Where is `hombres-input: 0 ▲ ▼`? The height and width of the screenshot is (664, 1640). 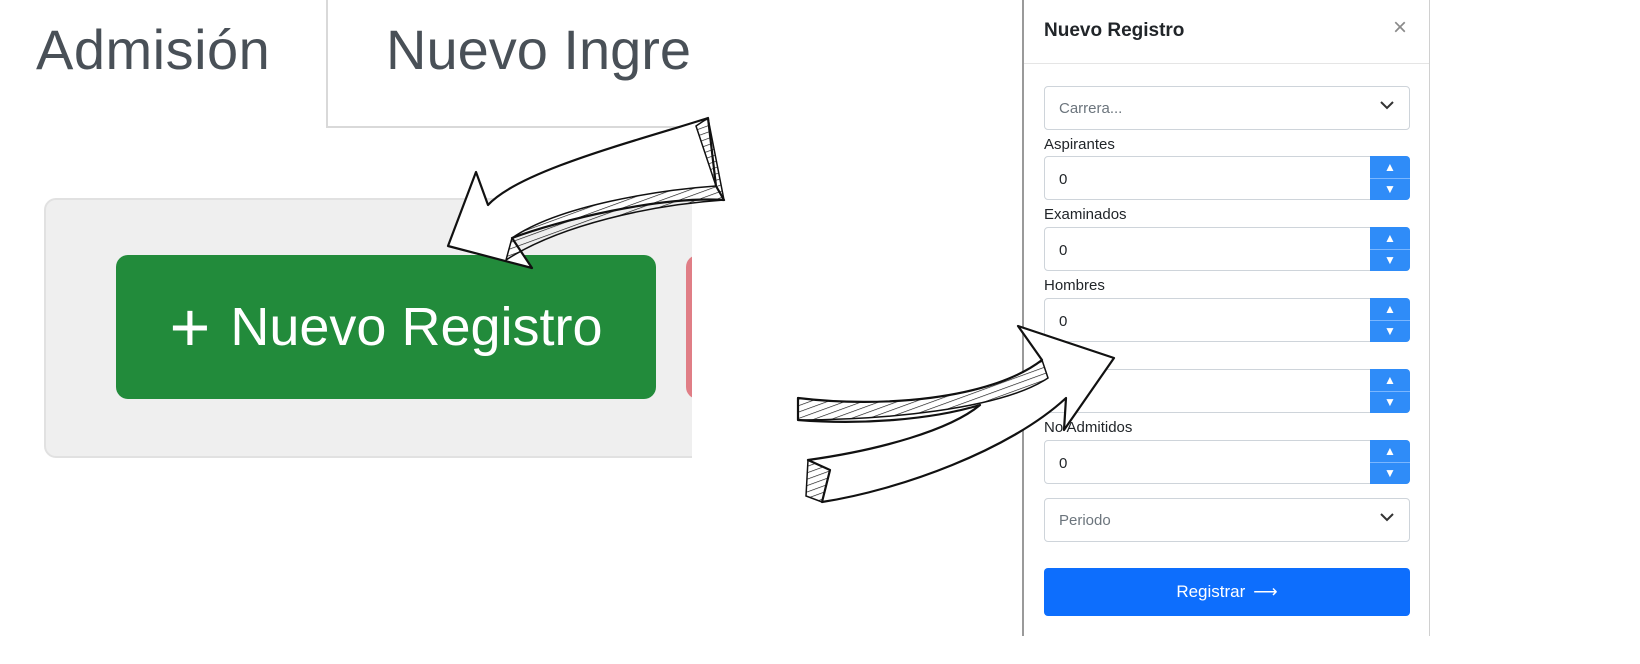
hombres-input: 0 ▲ ▼ is located at coordinates (1227, 320).